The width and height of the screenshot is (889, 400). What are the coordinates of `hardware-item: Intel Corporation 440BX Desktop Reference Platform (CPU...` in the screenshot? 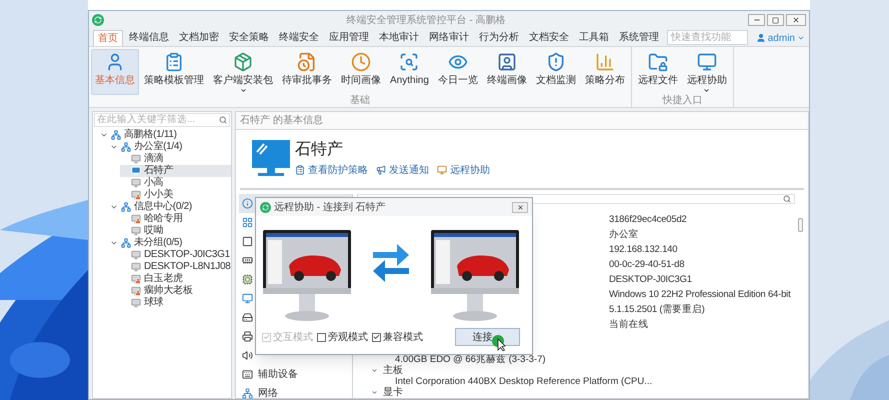 It's located at (523, 381).